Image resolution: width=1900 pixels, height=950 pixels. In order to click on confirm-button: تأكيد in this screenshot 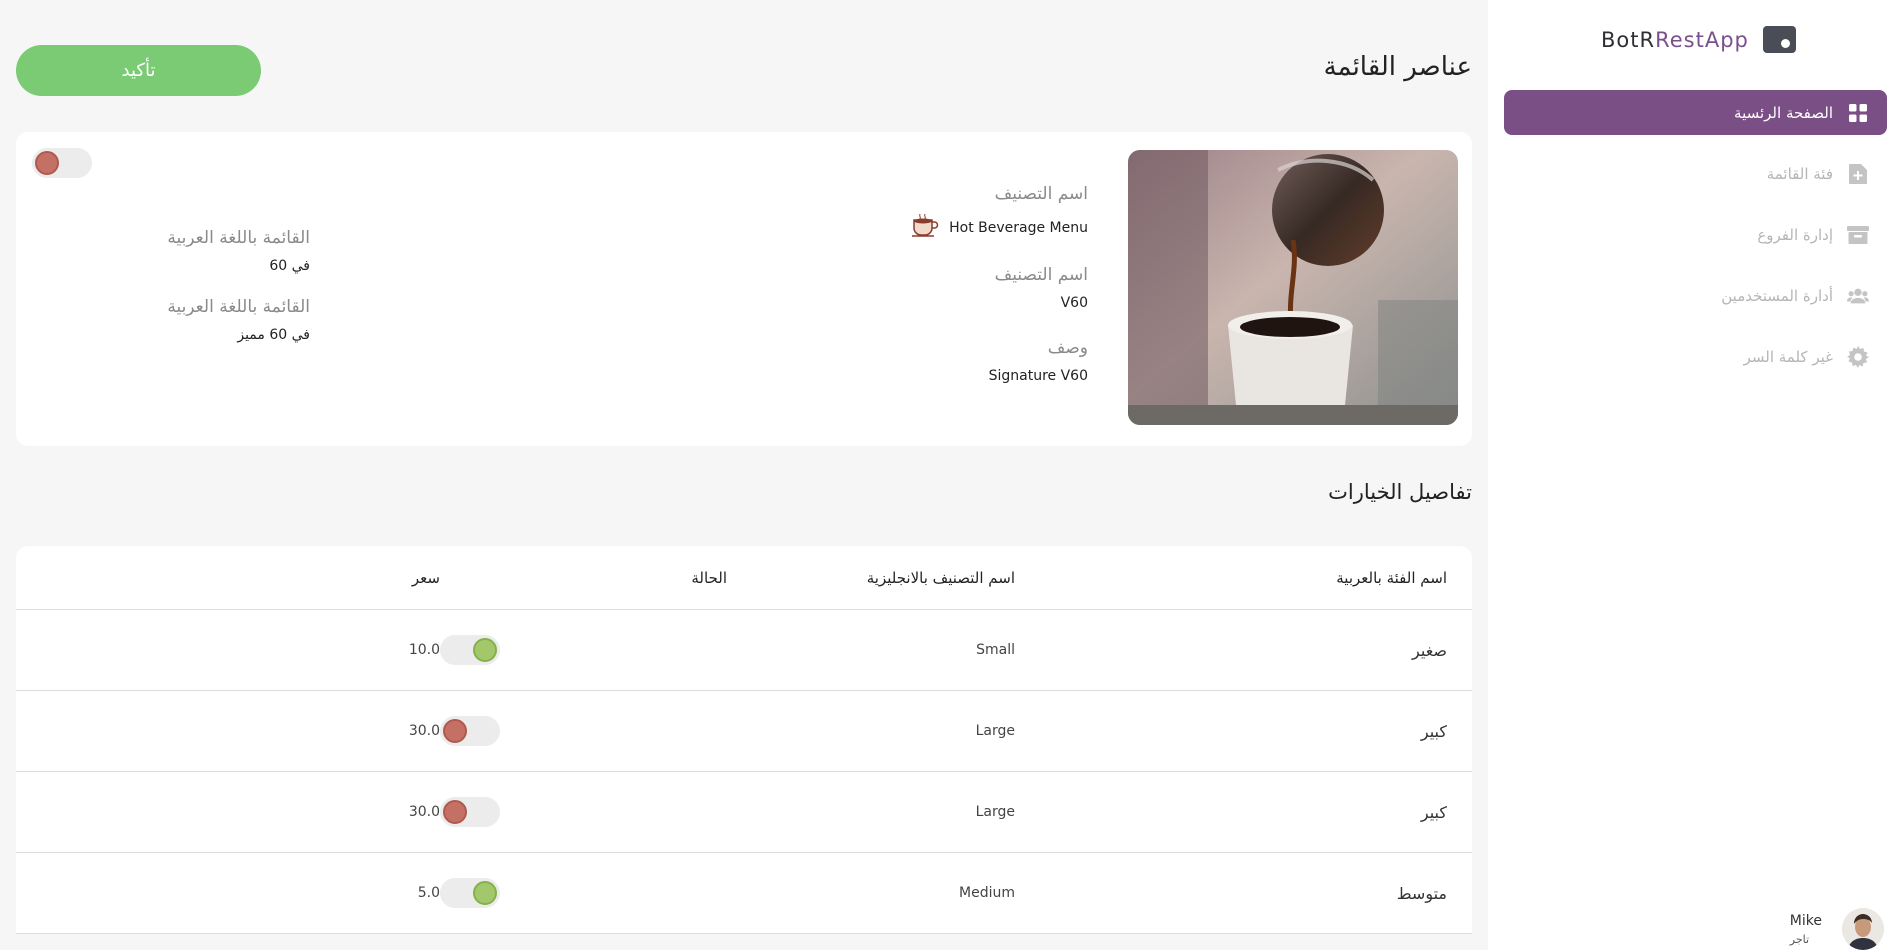, I will do `click(138, 70)`.